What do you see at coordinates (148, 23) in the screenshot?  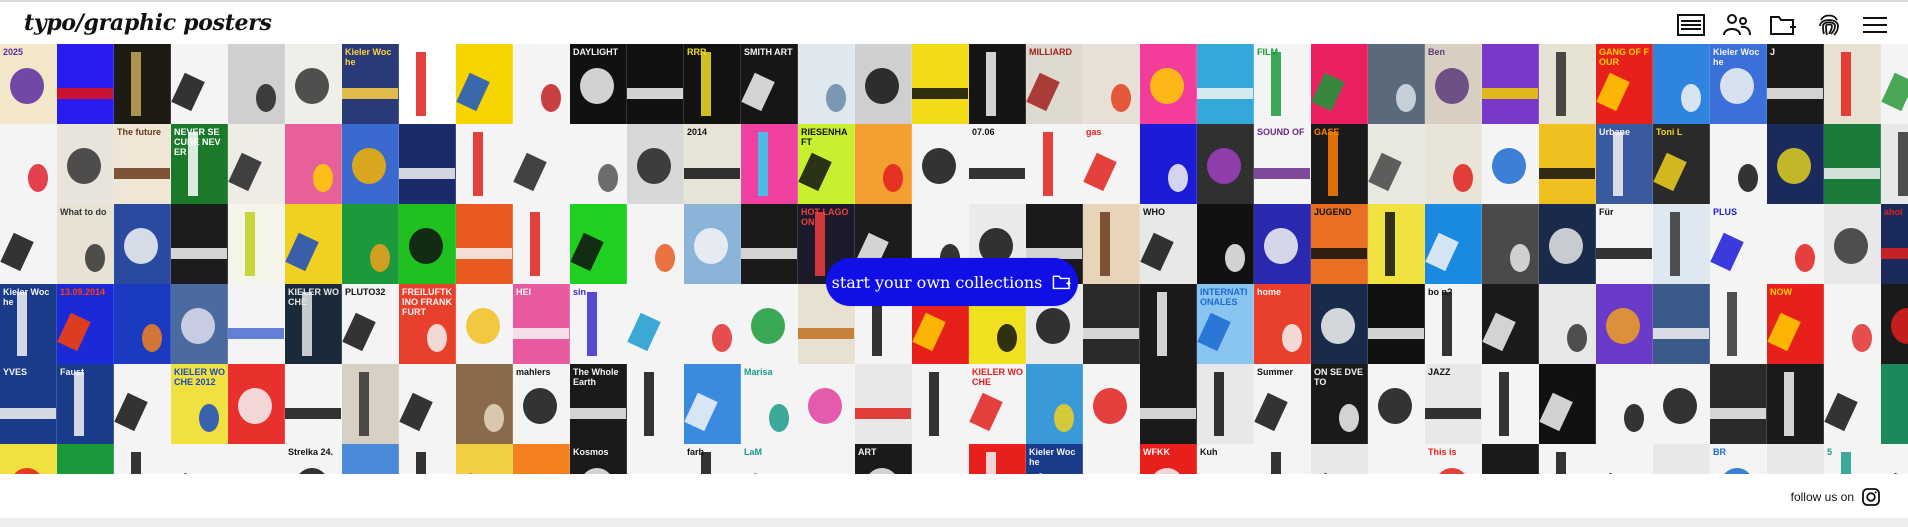 I see `site-logo: typo/graphic posters` at bounding box center [148, 23].